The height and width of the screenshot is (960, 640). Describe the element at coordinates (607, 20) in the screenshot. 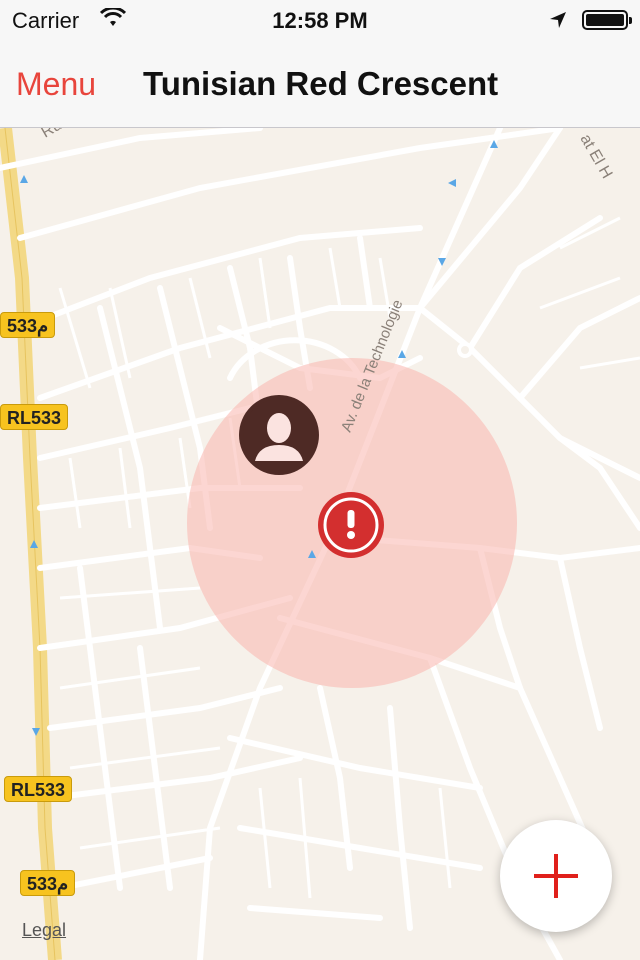

I see `battery-icon` at that location.